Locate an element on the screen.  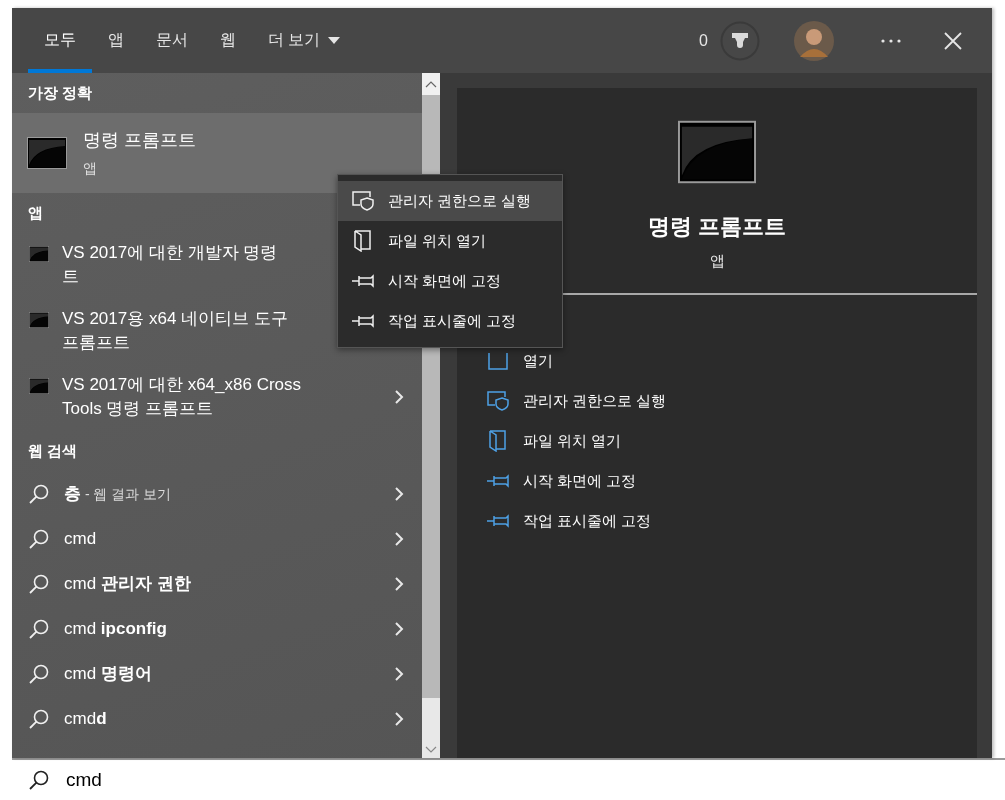
menu-item: 관리자 권한으로 실행 is located at coordinates (450, 201).